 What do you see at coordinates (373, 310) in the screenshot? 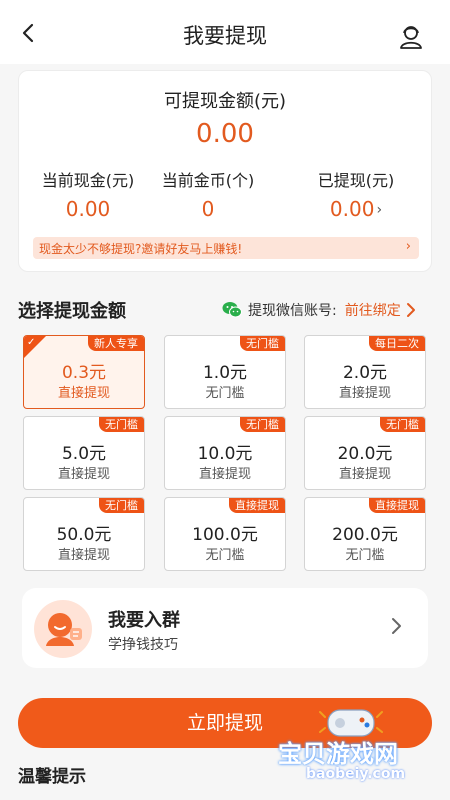
I see `bind-wechat-link: 前往绑定` at bounding box center [373, 310].